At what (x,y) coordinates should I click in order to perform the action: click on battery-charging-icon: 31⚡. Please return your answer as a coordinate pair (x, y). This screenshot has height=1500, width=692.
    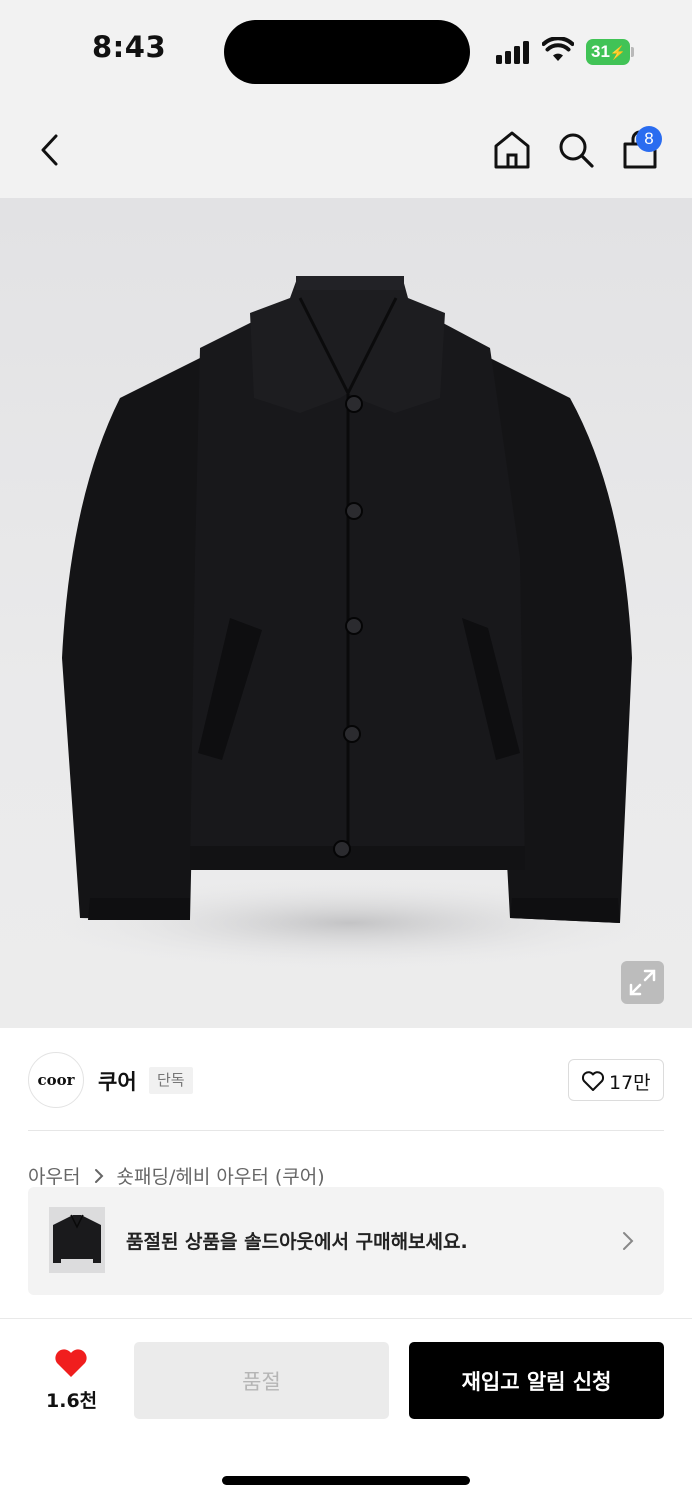
    Looking at the image, I should click on (610, 52).